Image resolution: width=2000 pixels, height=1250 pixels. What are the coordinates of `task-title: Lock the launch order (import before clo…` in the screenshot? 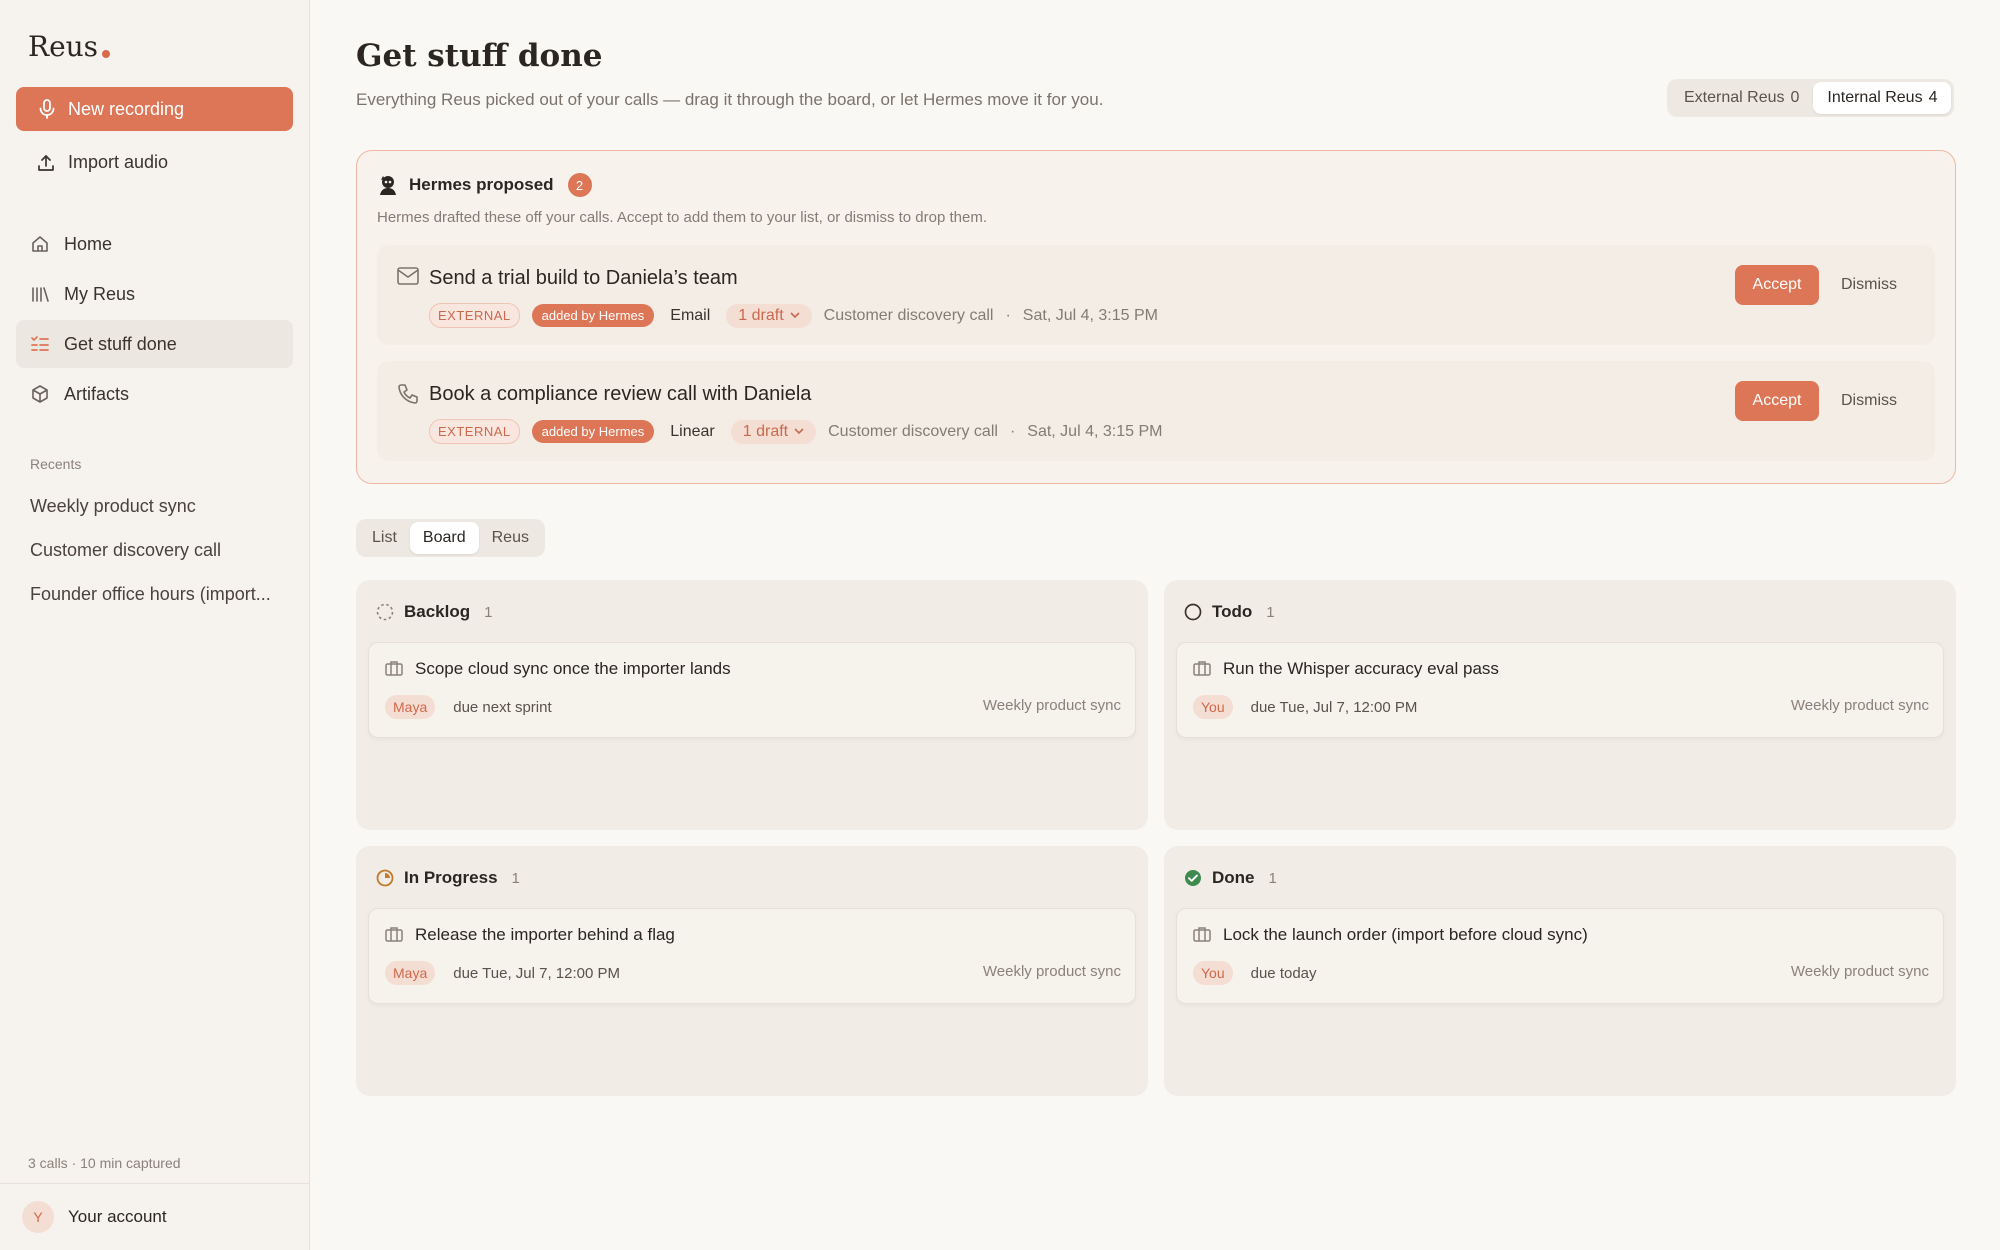 It's located at (1405, 934).